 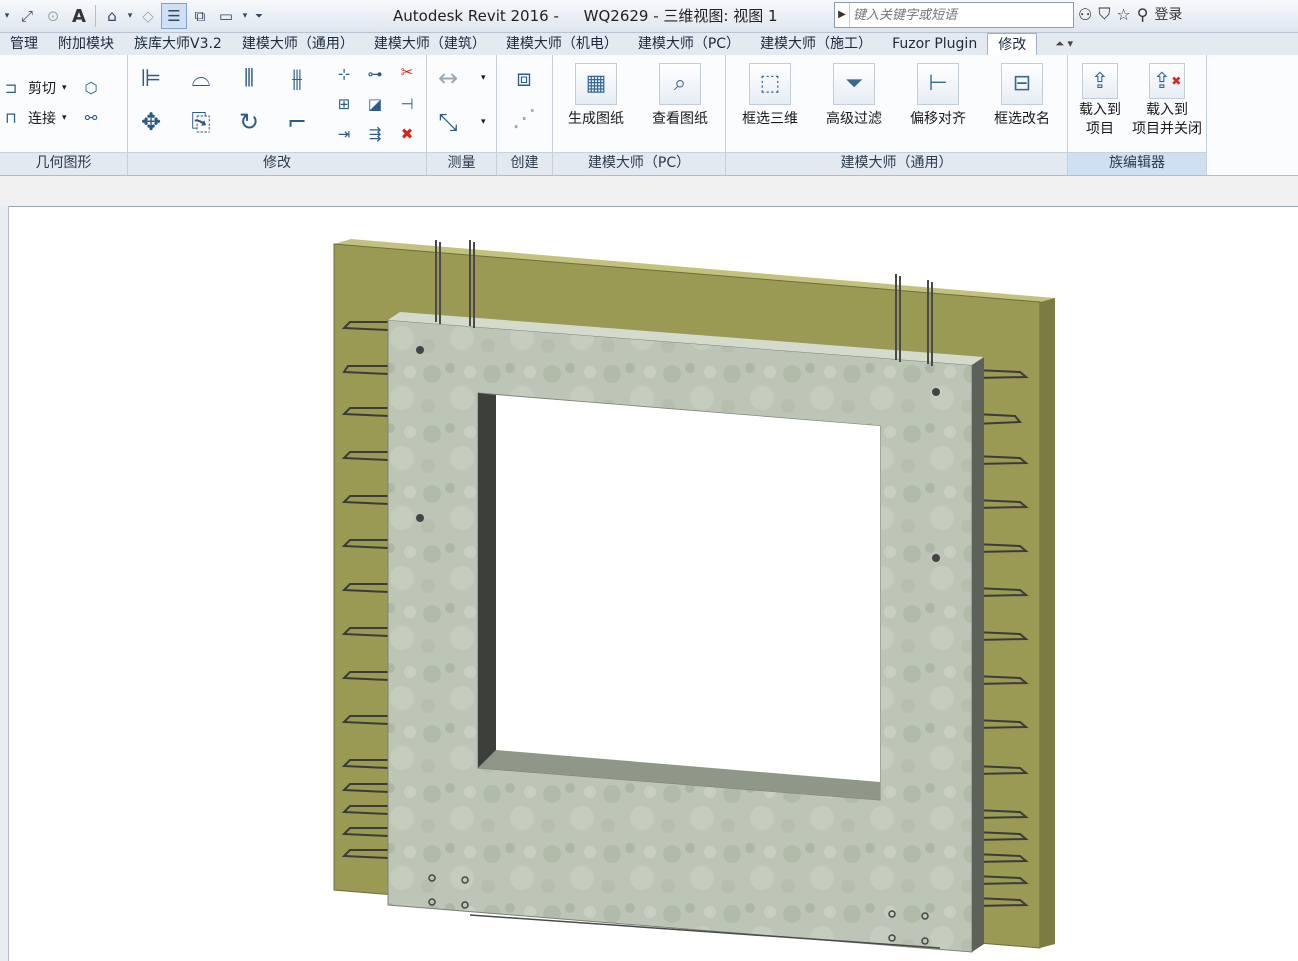 What do you see at coordinates (1064, 44) in the screenshot?
I see `ribbon-minimize-icon: ⏶ ▾` at bounding box center [1064, 44].